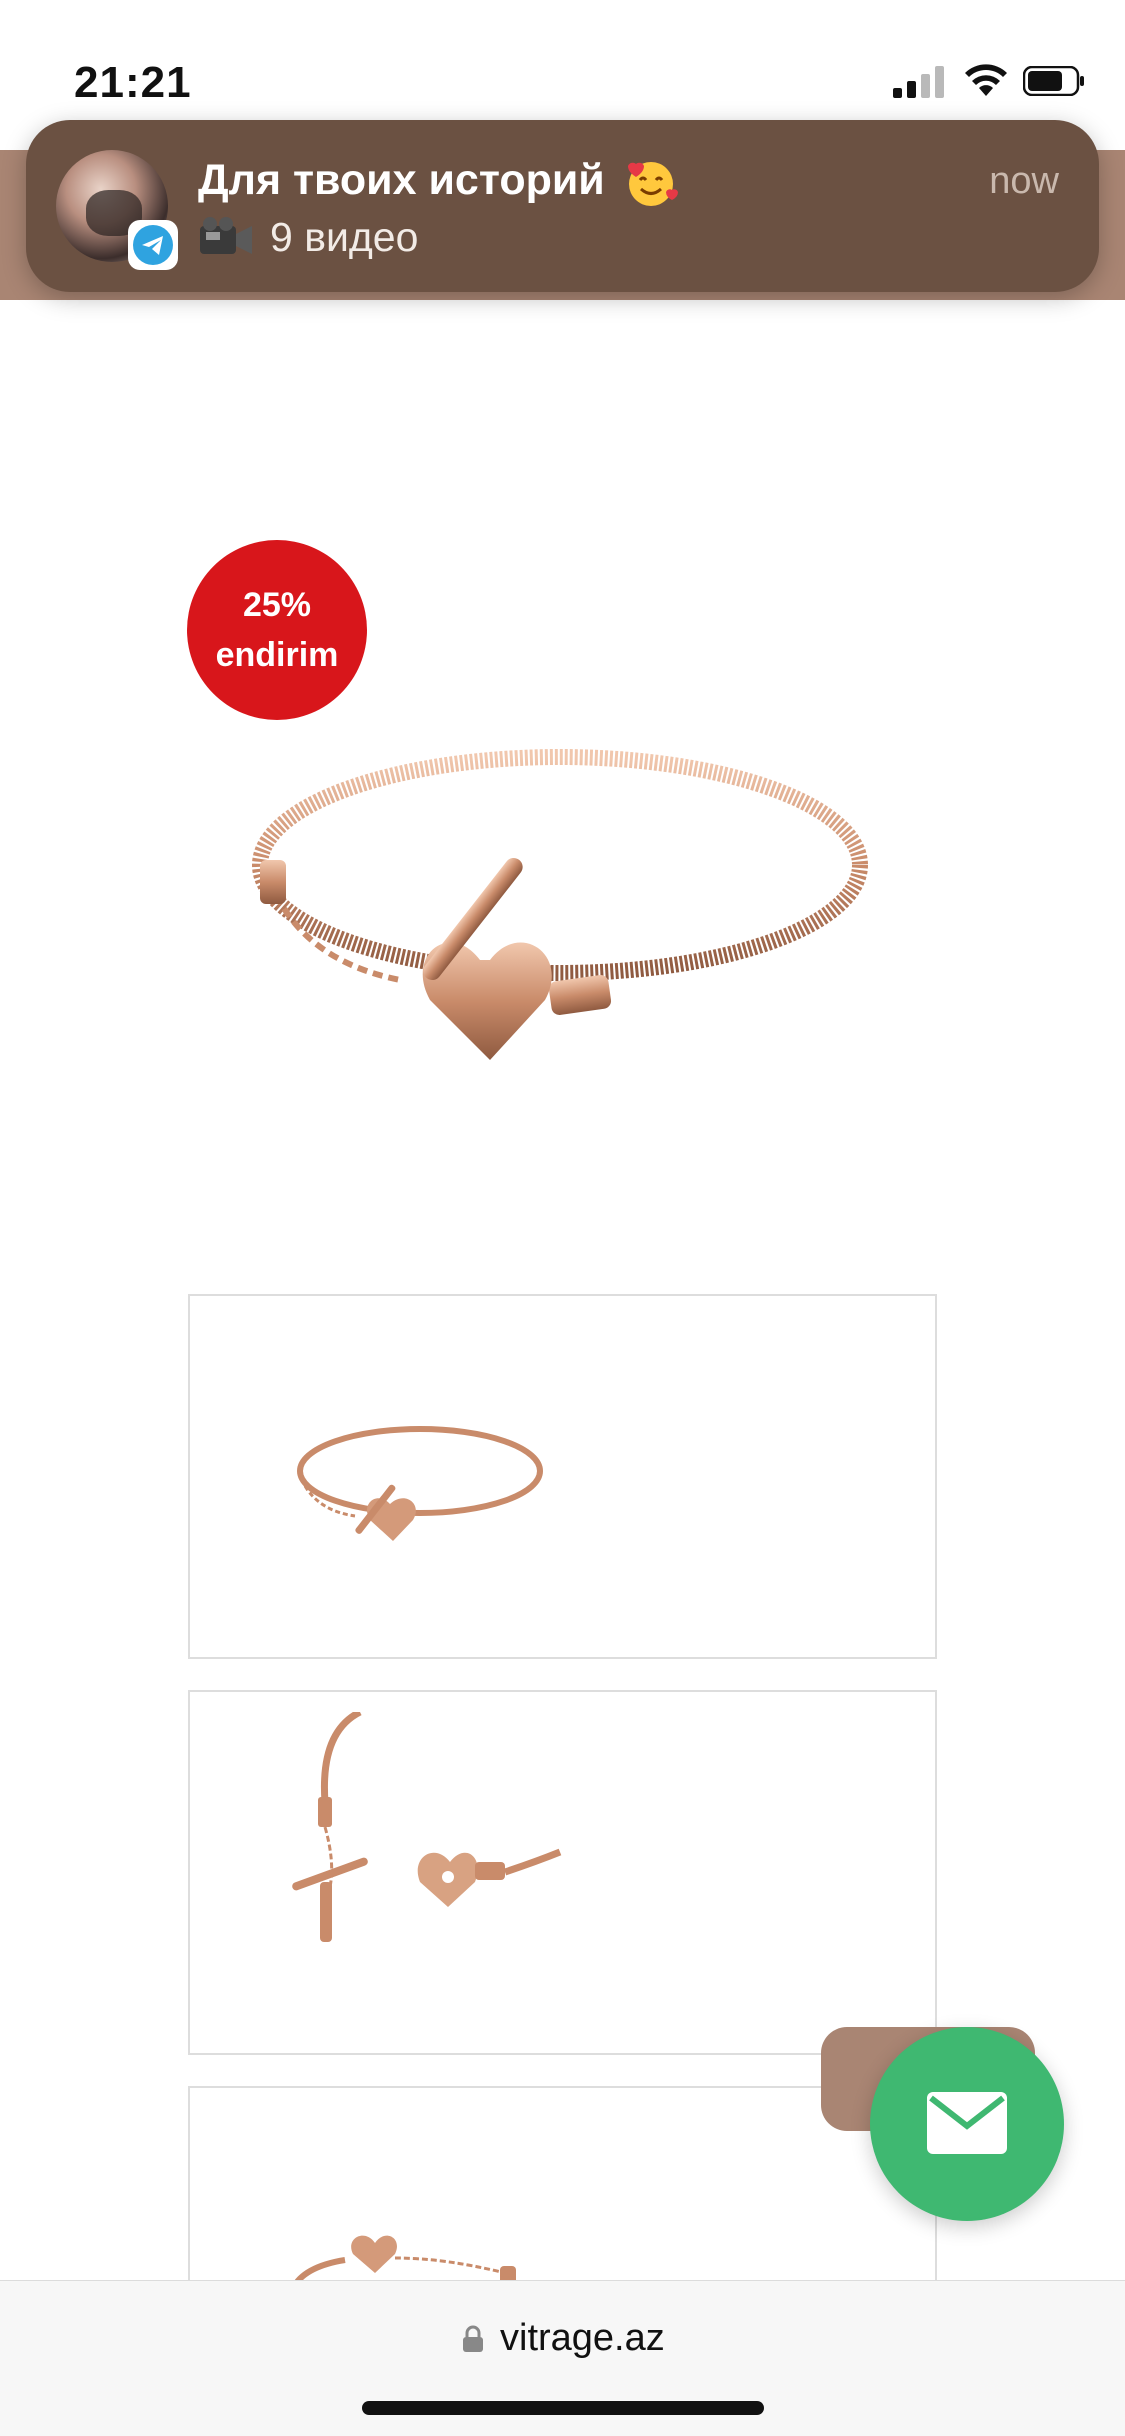  What do you see at coordinates (427, 1827) in the screenshot?
I see `bracelet-clasp-detail-image` at bounding box center [427, 1827].